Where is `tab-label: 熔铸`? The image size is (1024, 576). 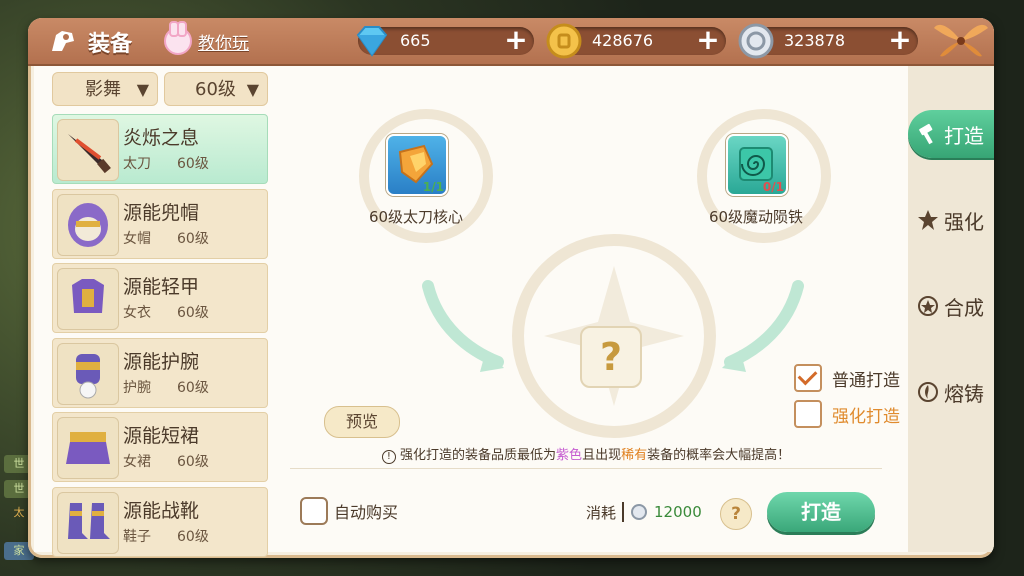
tab-label: 熔铸 is located at coordinates (964, 394).